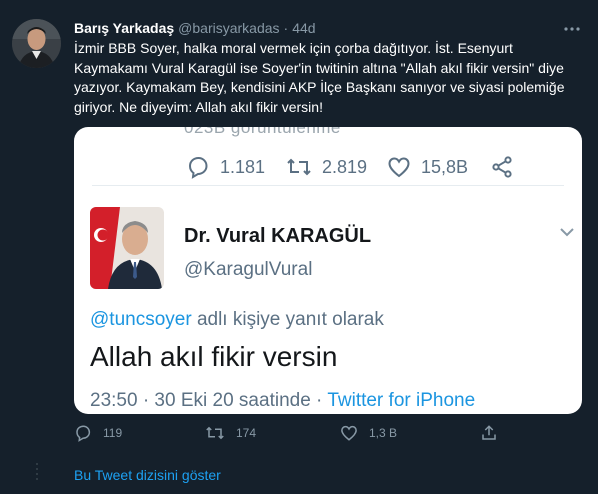 This screenshot has height=494, width=598. I want to click on inner-source: Twitter for iPhone, so click(401, 400).